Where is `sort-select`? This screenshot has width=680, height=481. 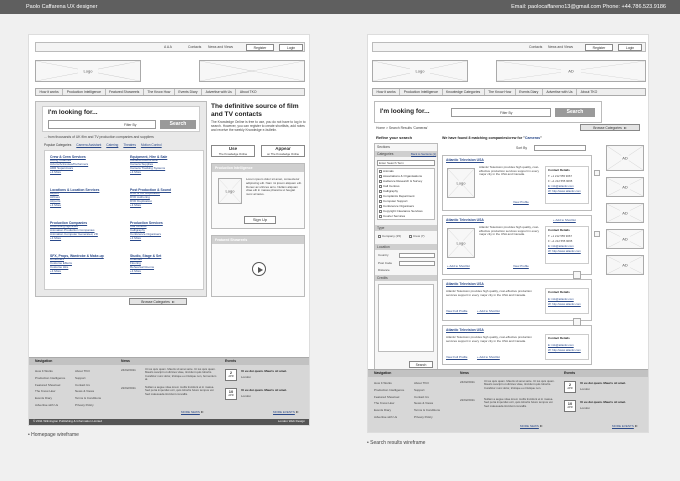 sort-select is located at coordinates (560, 148).